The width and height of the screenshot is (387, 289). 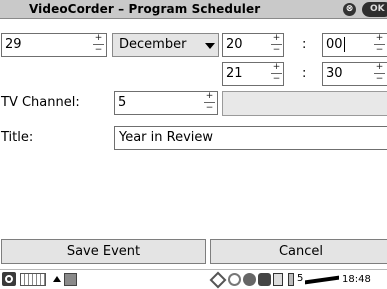 I want to click on tv-channel-stepper: + −, so click(x=209, y=103).